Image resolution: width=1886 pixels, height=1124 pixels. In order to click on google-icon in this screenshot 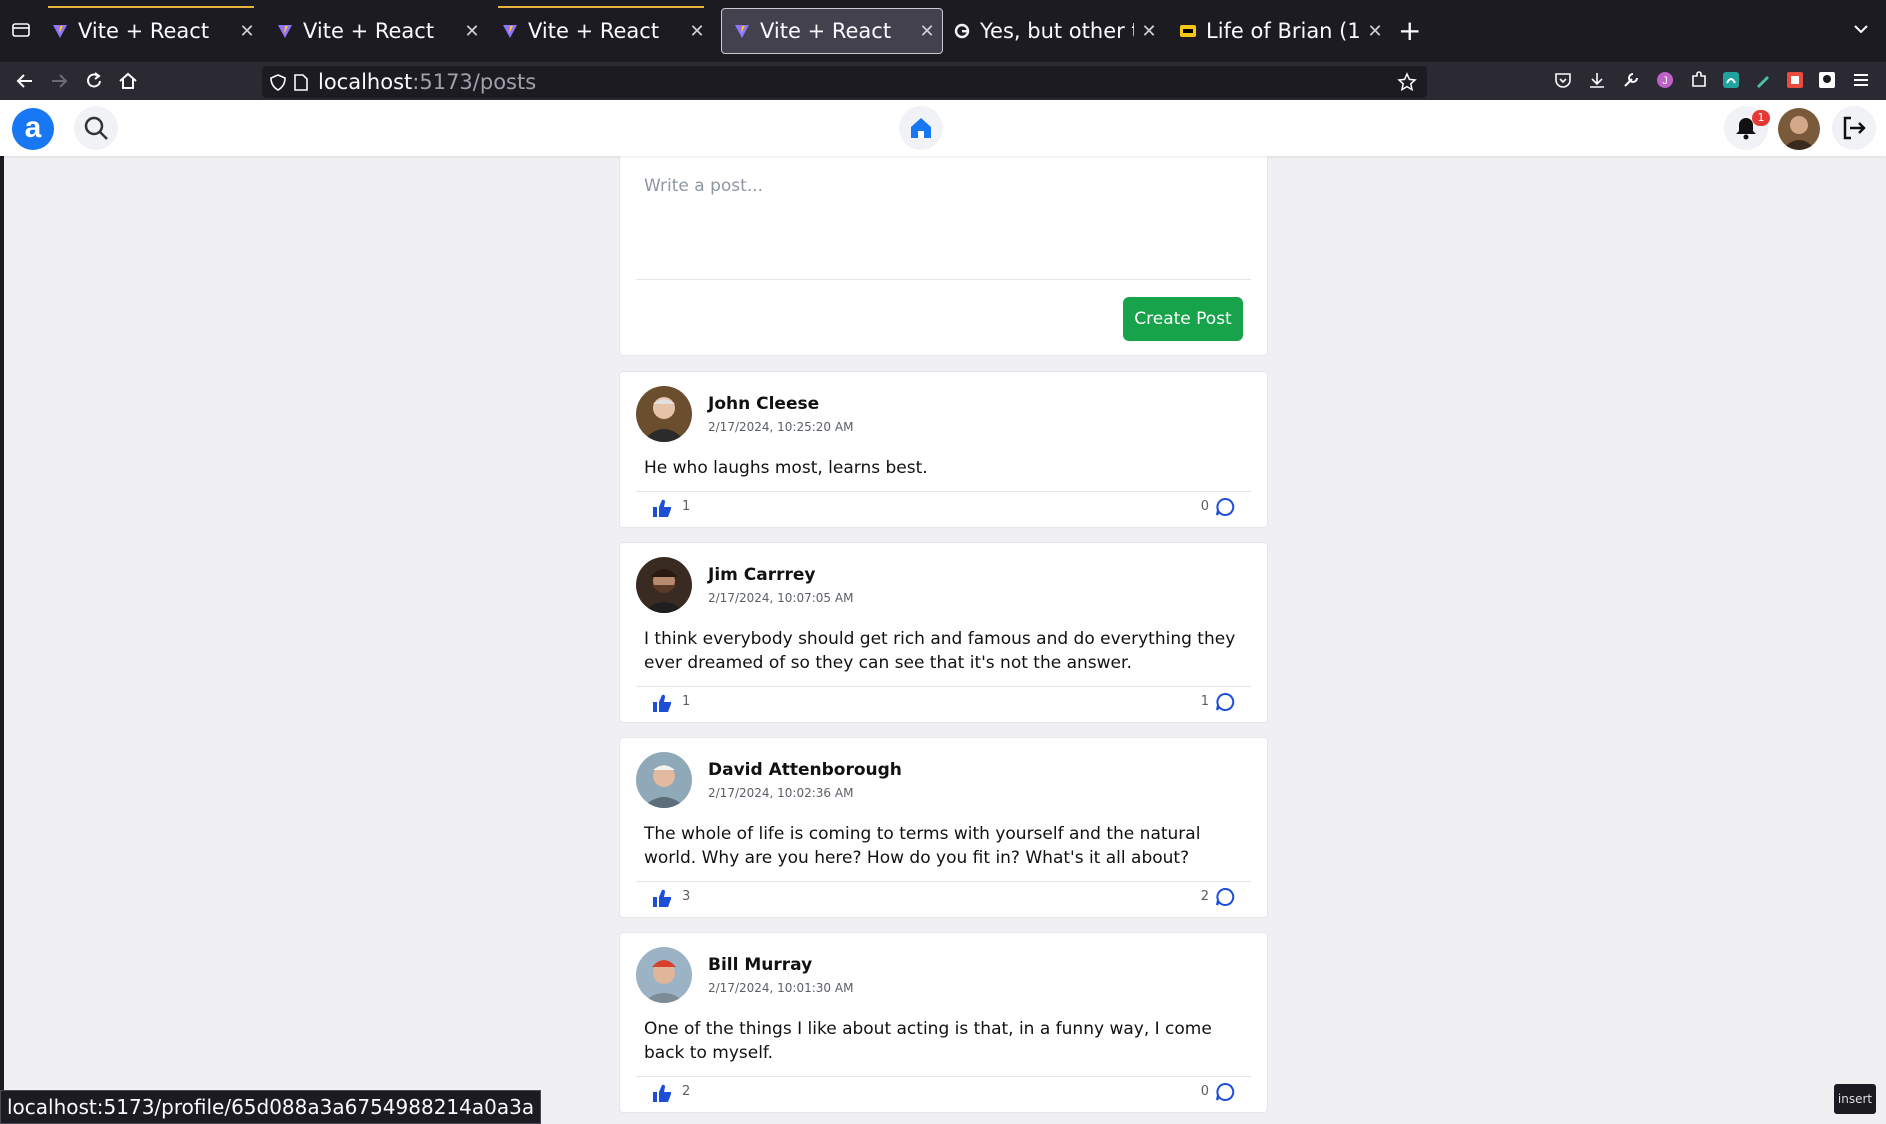, I will do `click(962, 31)`.